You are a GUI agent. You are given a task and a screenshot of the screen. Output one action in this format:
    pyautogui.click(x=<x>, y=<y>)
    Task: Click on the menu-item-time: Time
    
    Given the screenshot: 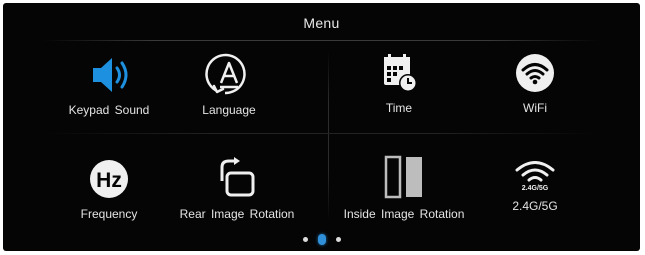 What is the action you would take?
    pyautogui.click(x=399, y=83)
    